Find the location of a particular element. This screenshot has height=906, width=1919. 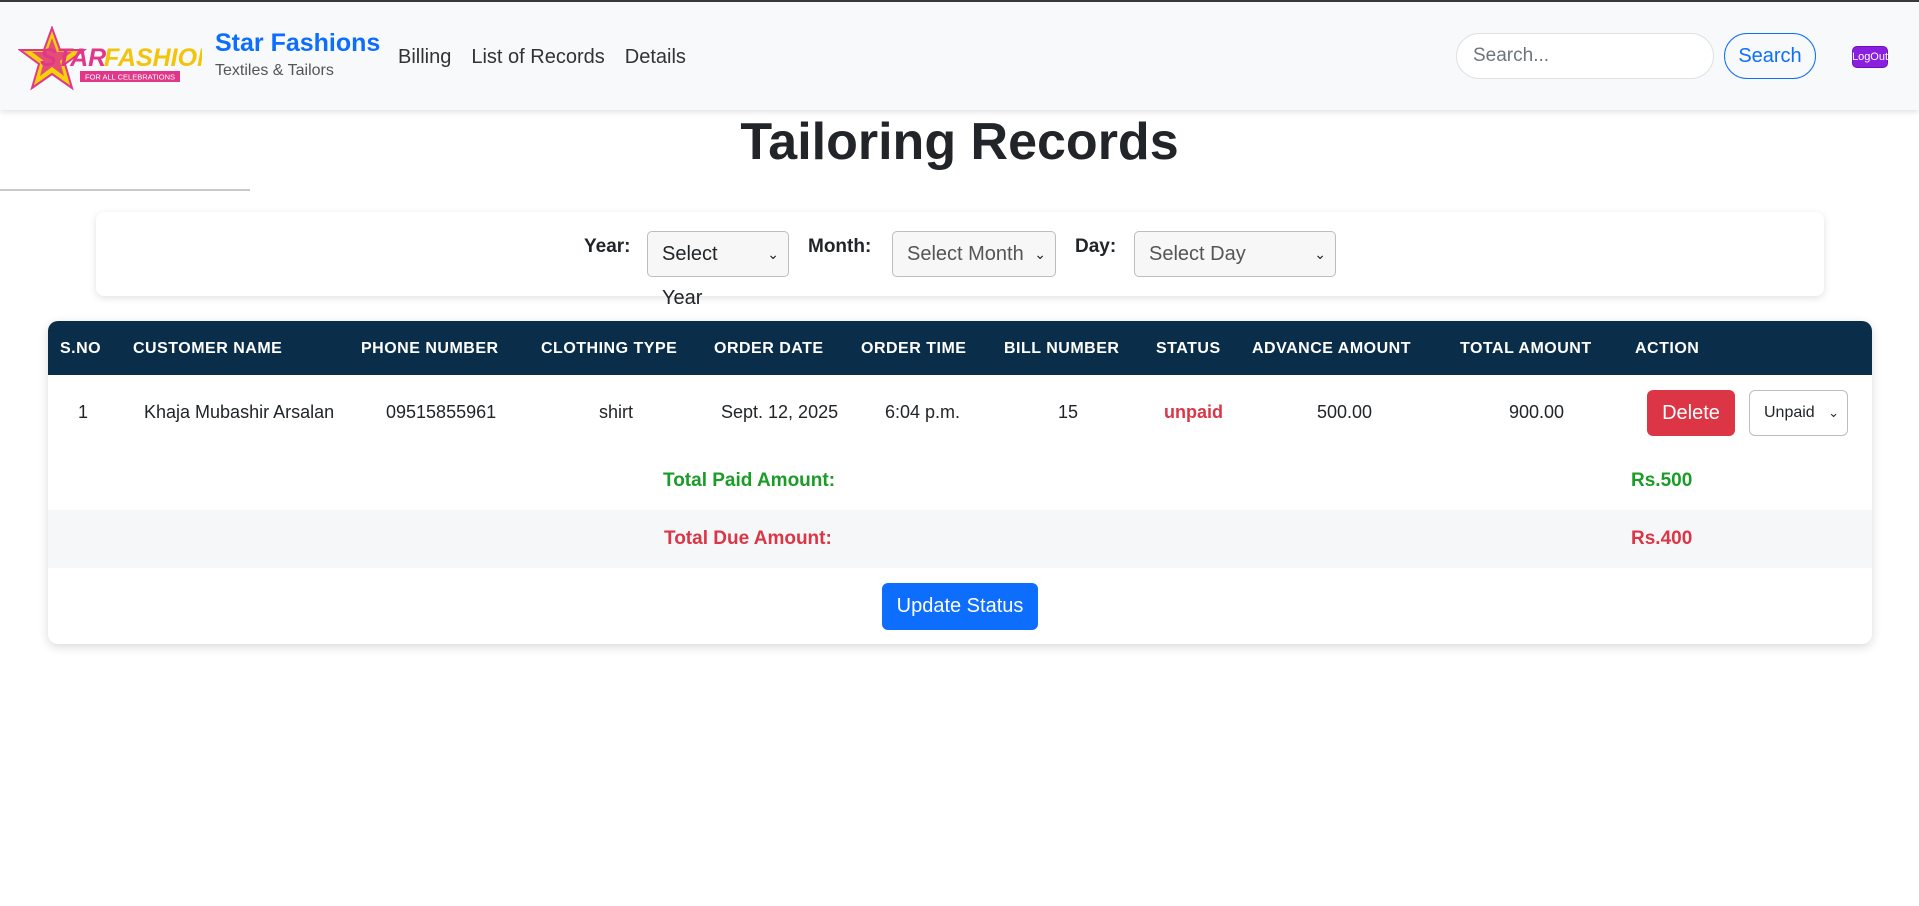

status-select: Unpaid ⌄ is located at coordinates (1798, 413).